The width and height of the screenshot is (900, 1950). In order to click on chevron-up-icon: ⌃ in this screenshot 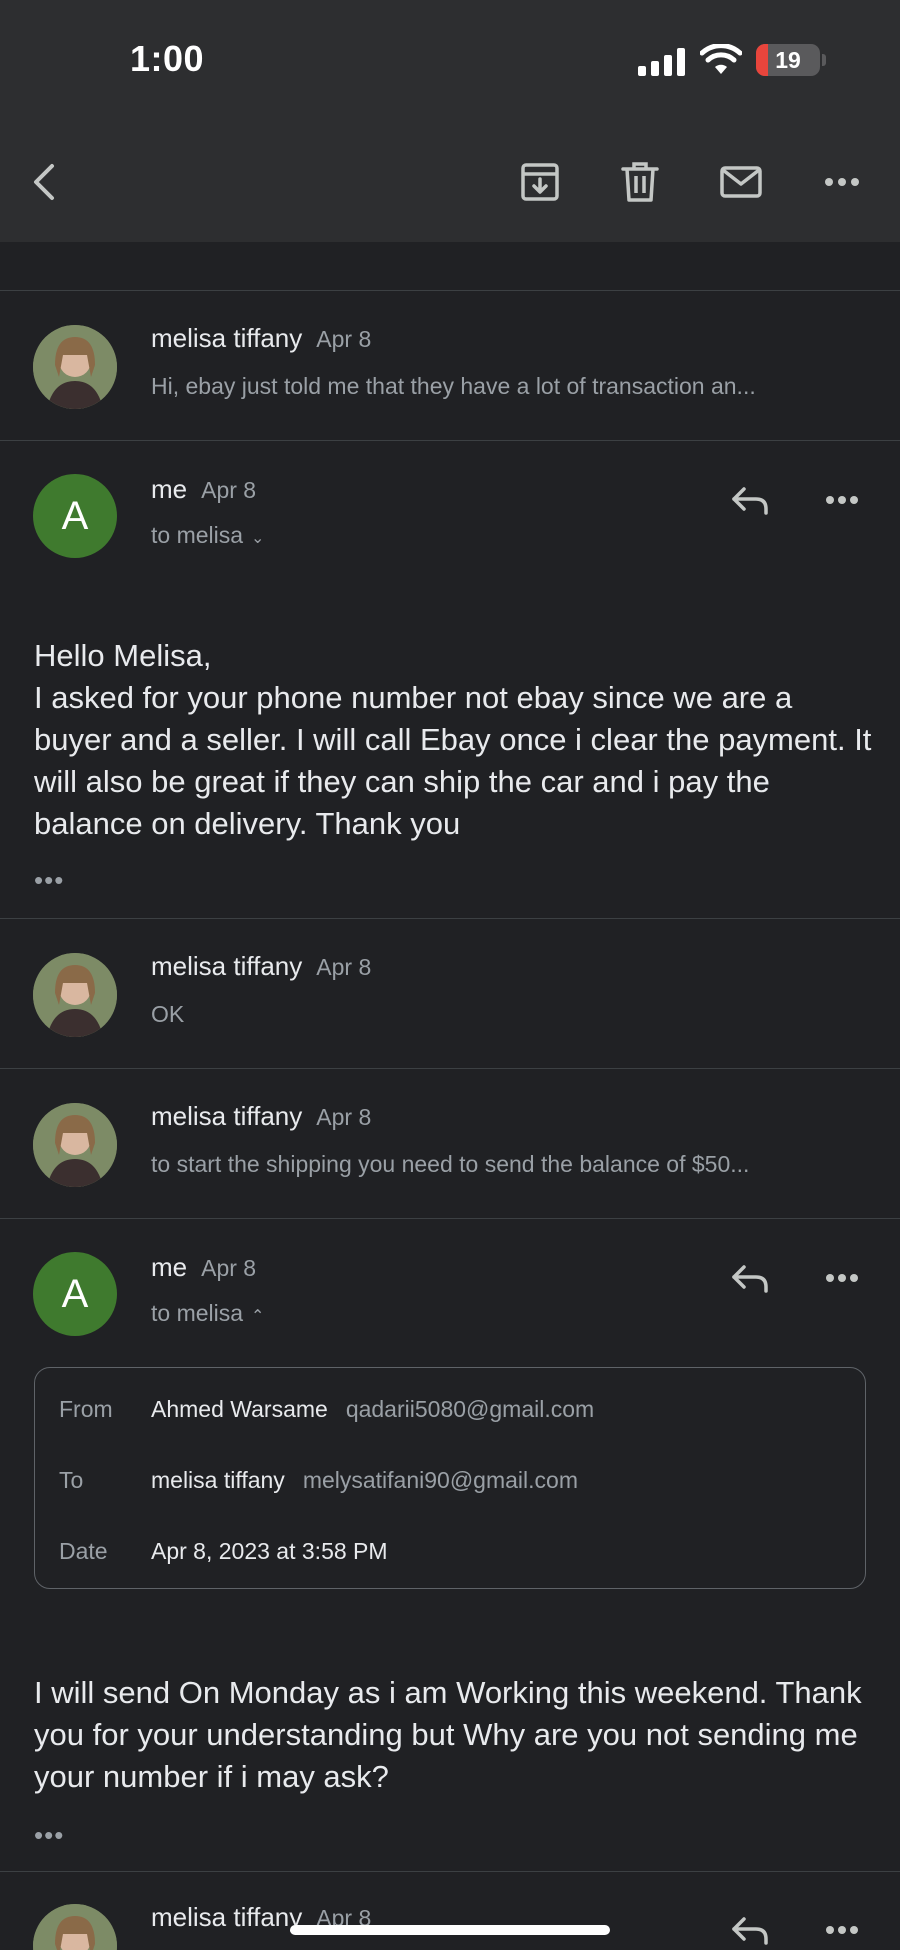, I will do `click(258, 1316)`.